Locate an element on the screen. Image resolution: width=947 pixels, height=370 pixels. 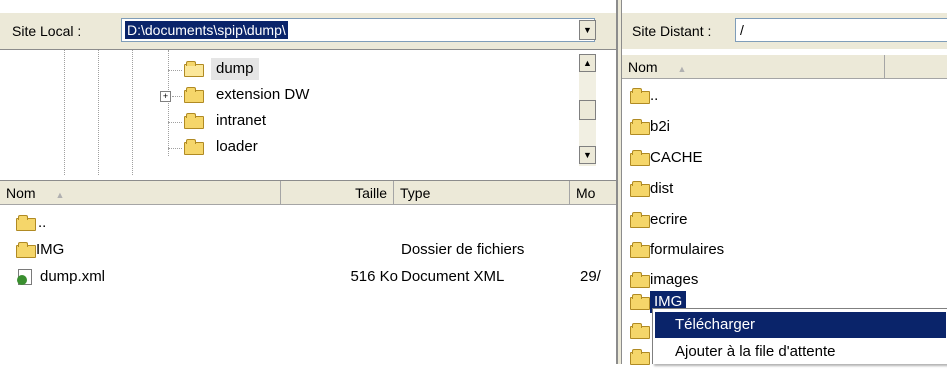
remote-row: ecrire is located at coordinates (778, 220).